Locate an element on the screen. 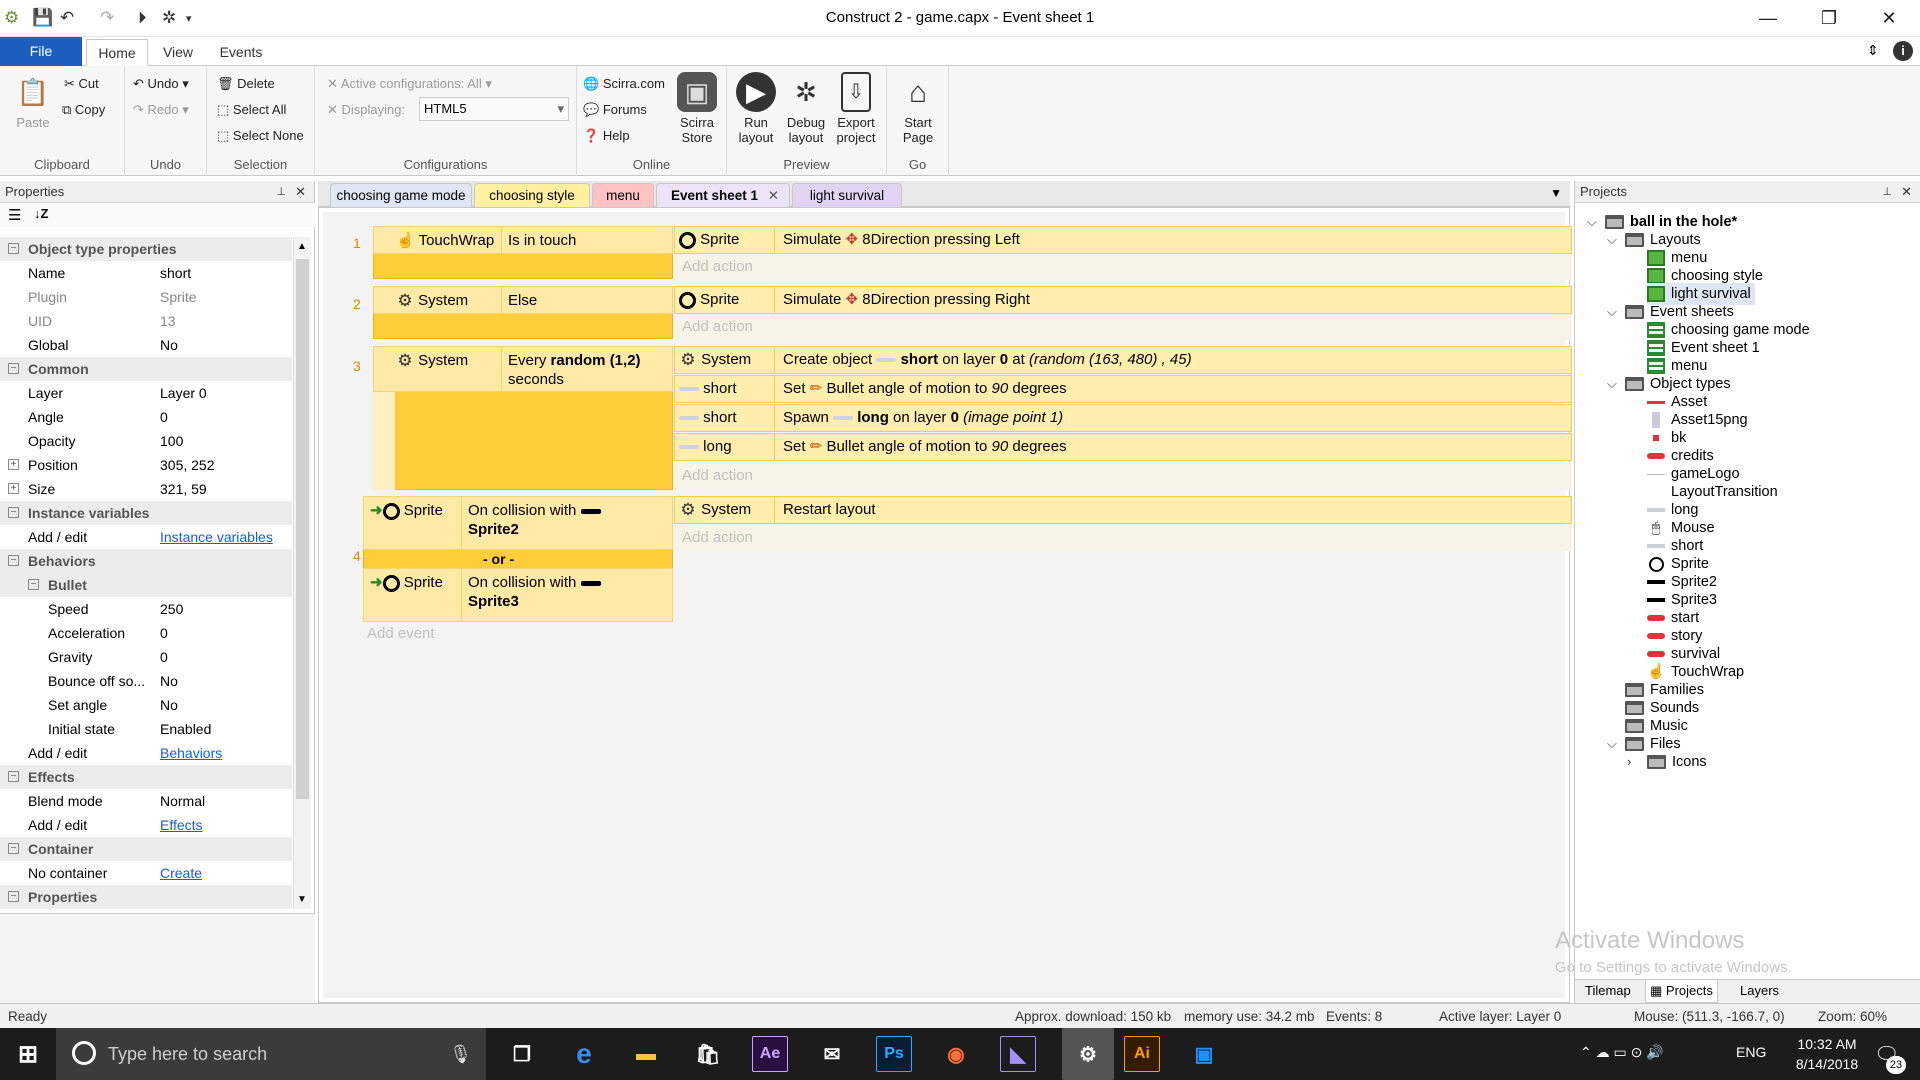 The image size is (1920, 1080). tab-menu: menu is located at coordinates (623, 195).